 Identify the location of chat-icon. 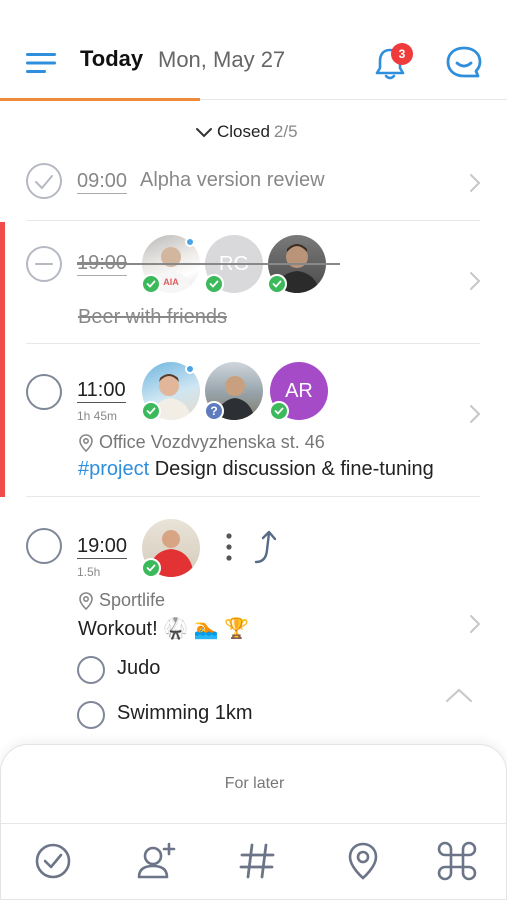
(464, 63).